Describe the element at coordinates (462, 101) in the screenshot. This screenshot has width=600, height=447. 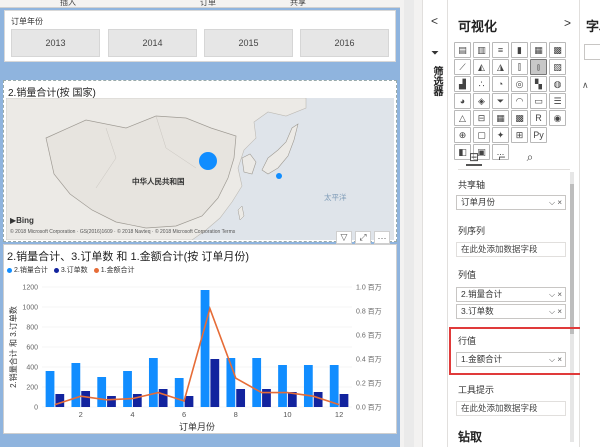
I see `filled-map-icon: ◕` at that location.